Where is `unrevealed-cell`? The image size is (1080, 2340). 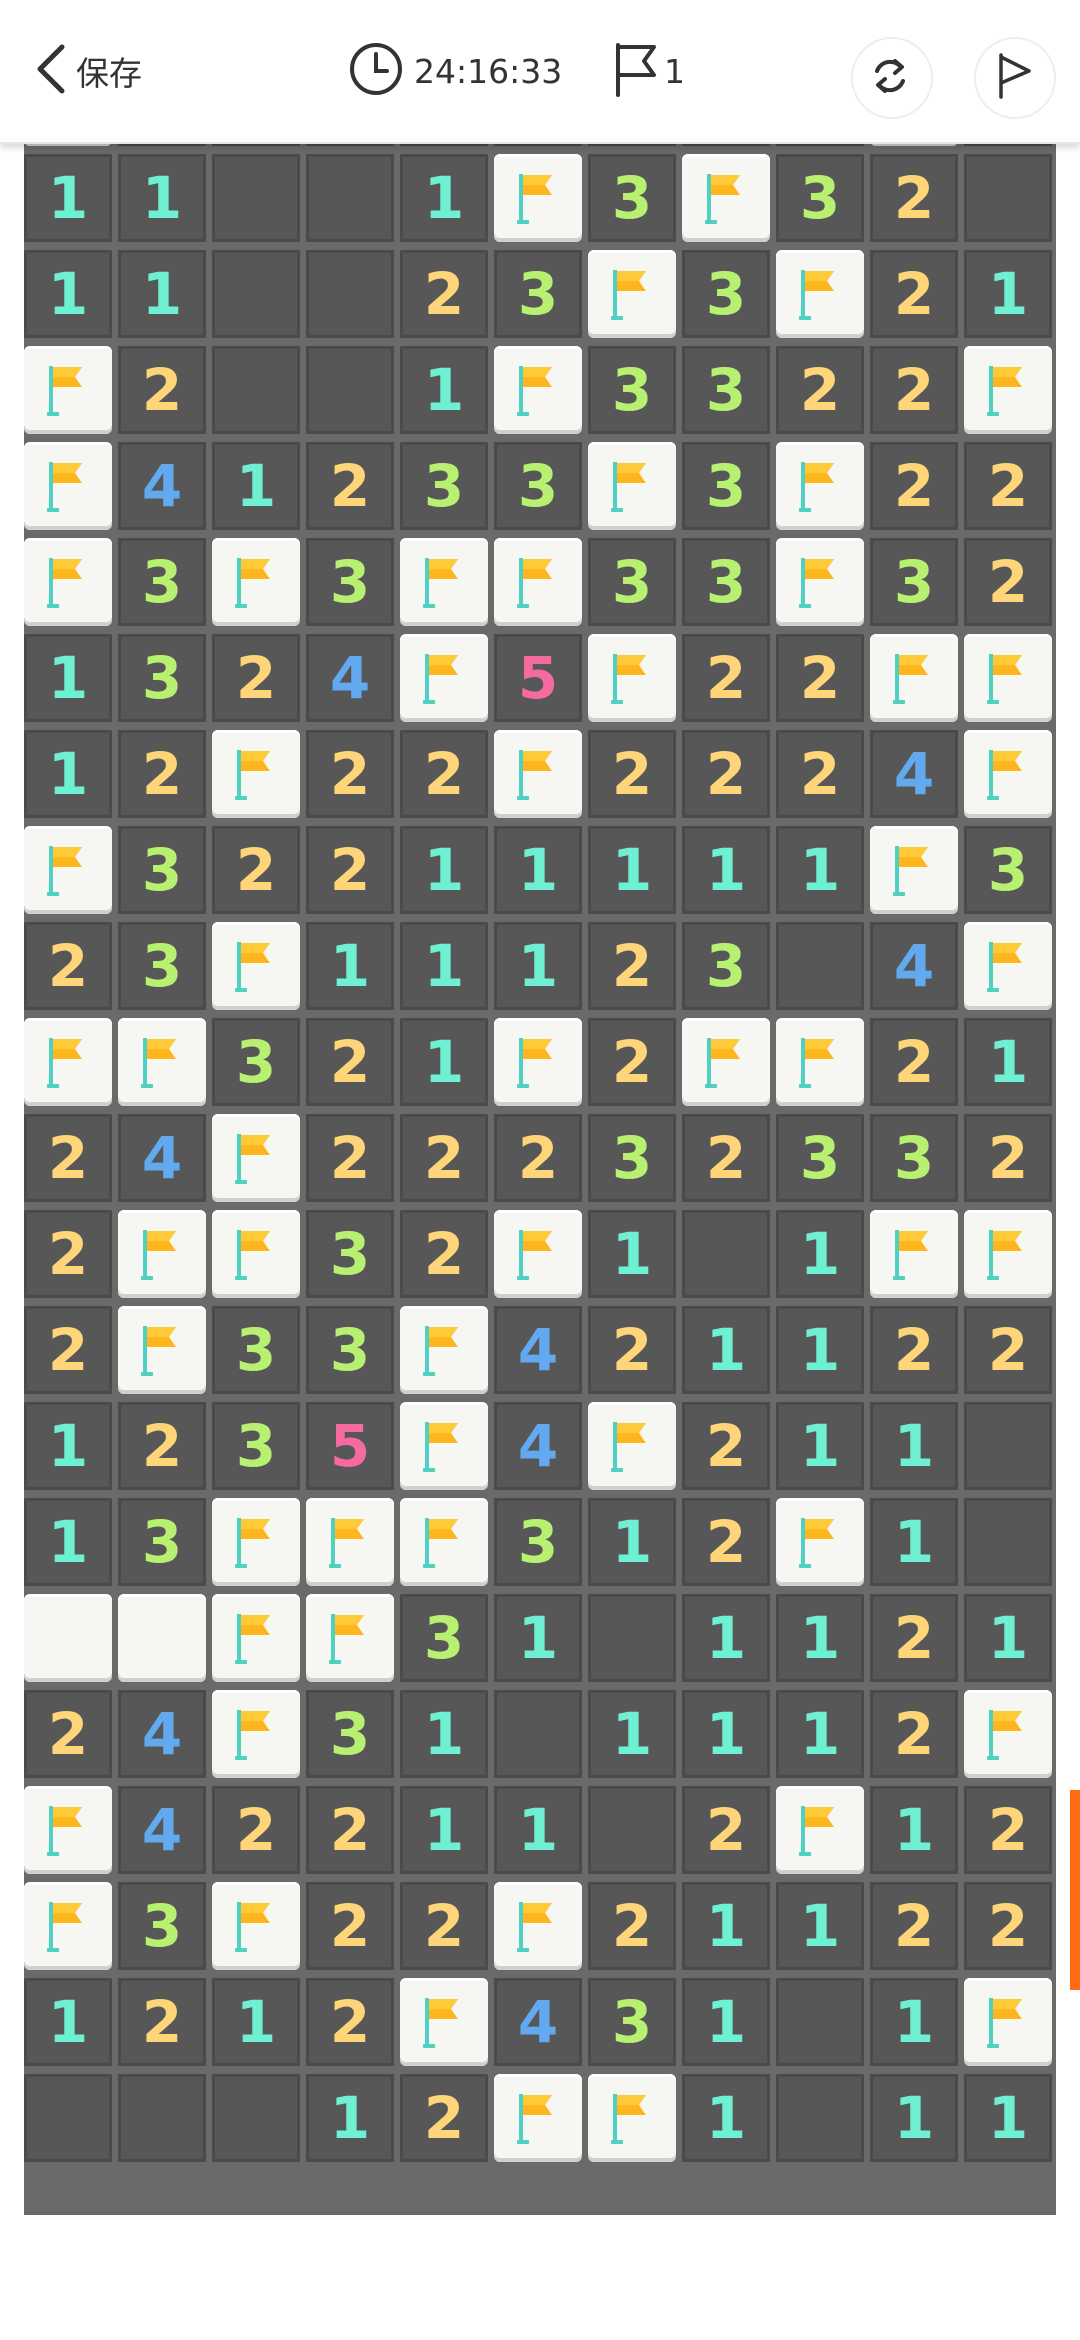 unrevealed-cell is located at coordinates (68, 1638).